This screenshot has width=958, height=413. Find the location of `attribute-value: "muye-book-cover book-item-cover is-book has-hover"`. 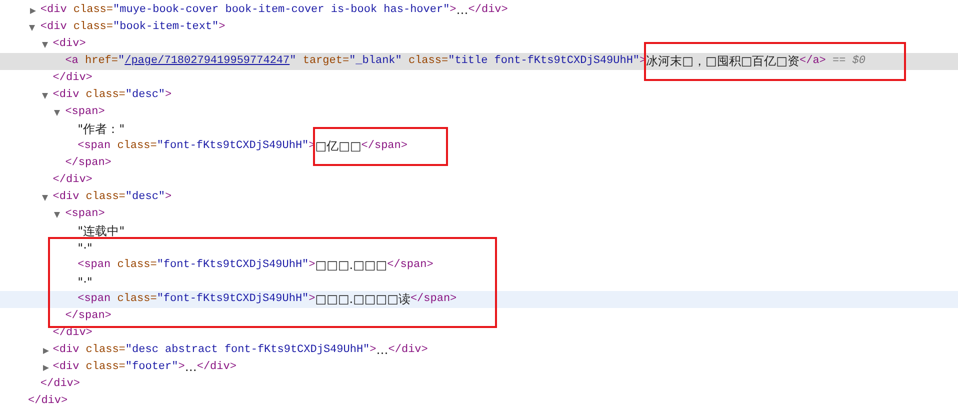

attribute-value: "muye-book-cover book-item-cover is-book has-hover" is located at coordinates (281, 10).